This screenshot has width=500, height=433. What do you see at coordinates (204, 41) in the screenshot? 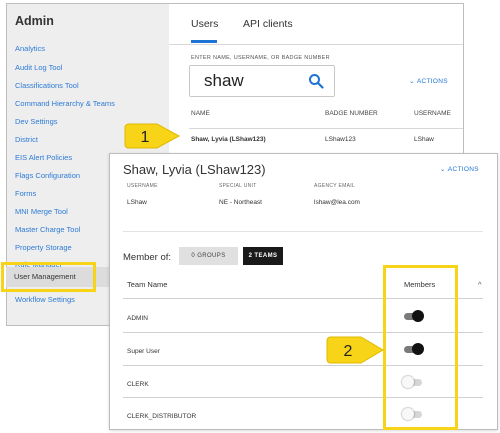
I see `active-tab-indicator` at bounding box center [204, 41].